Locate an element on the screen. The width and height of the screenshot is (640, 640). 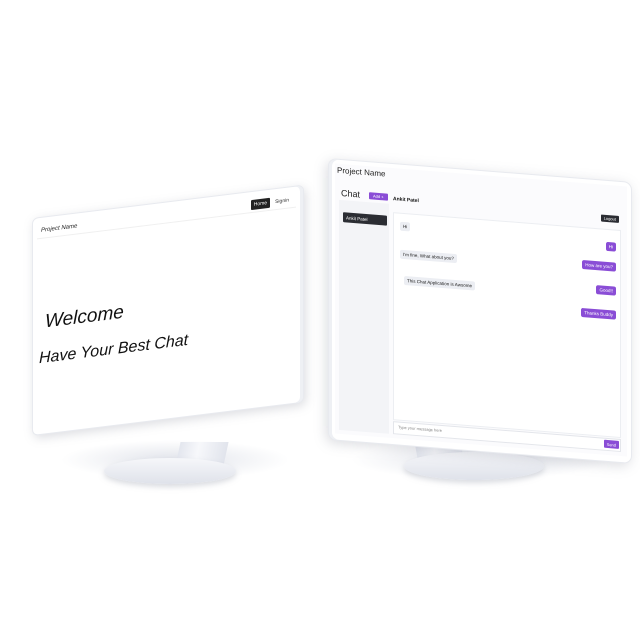
message-bubble-outgoing: Good!! is located at coordinates (606, 290).